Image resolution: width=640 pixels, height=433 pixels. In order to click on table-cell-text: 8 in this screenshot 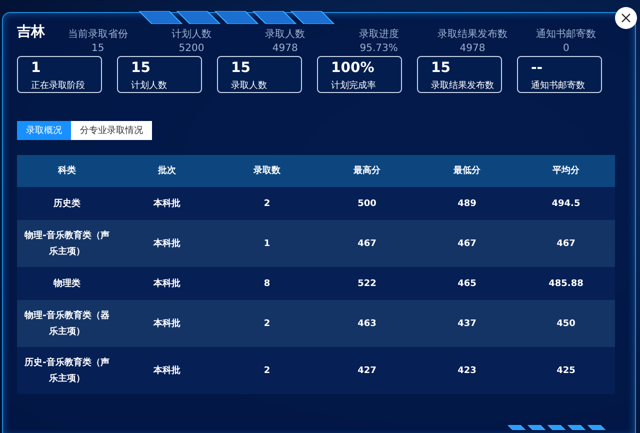, I will do `click(267, 284)`.